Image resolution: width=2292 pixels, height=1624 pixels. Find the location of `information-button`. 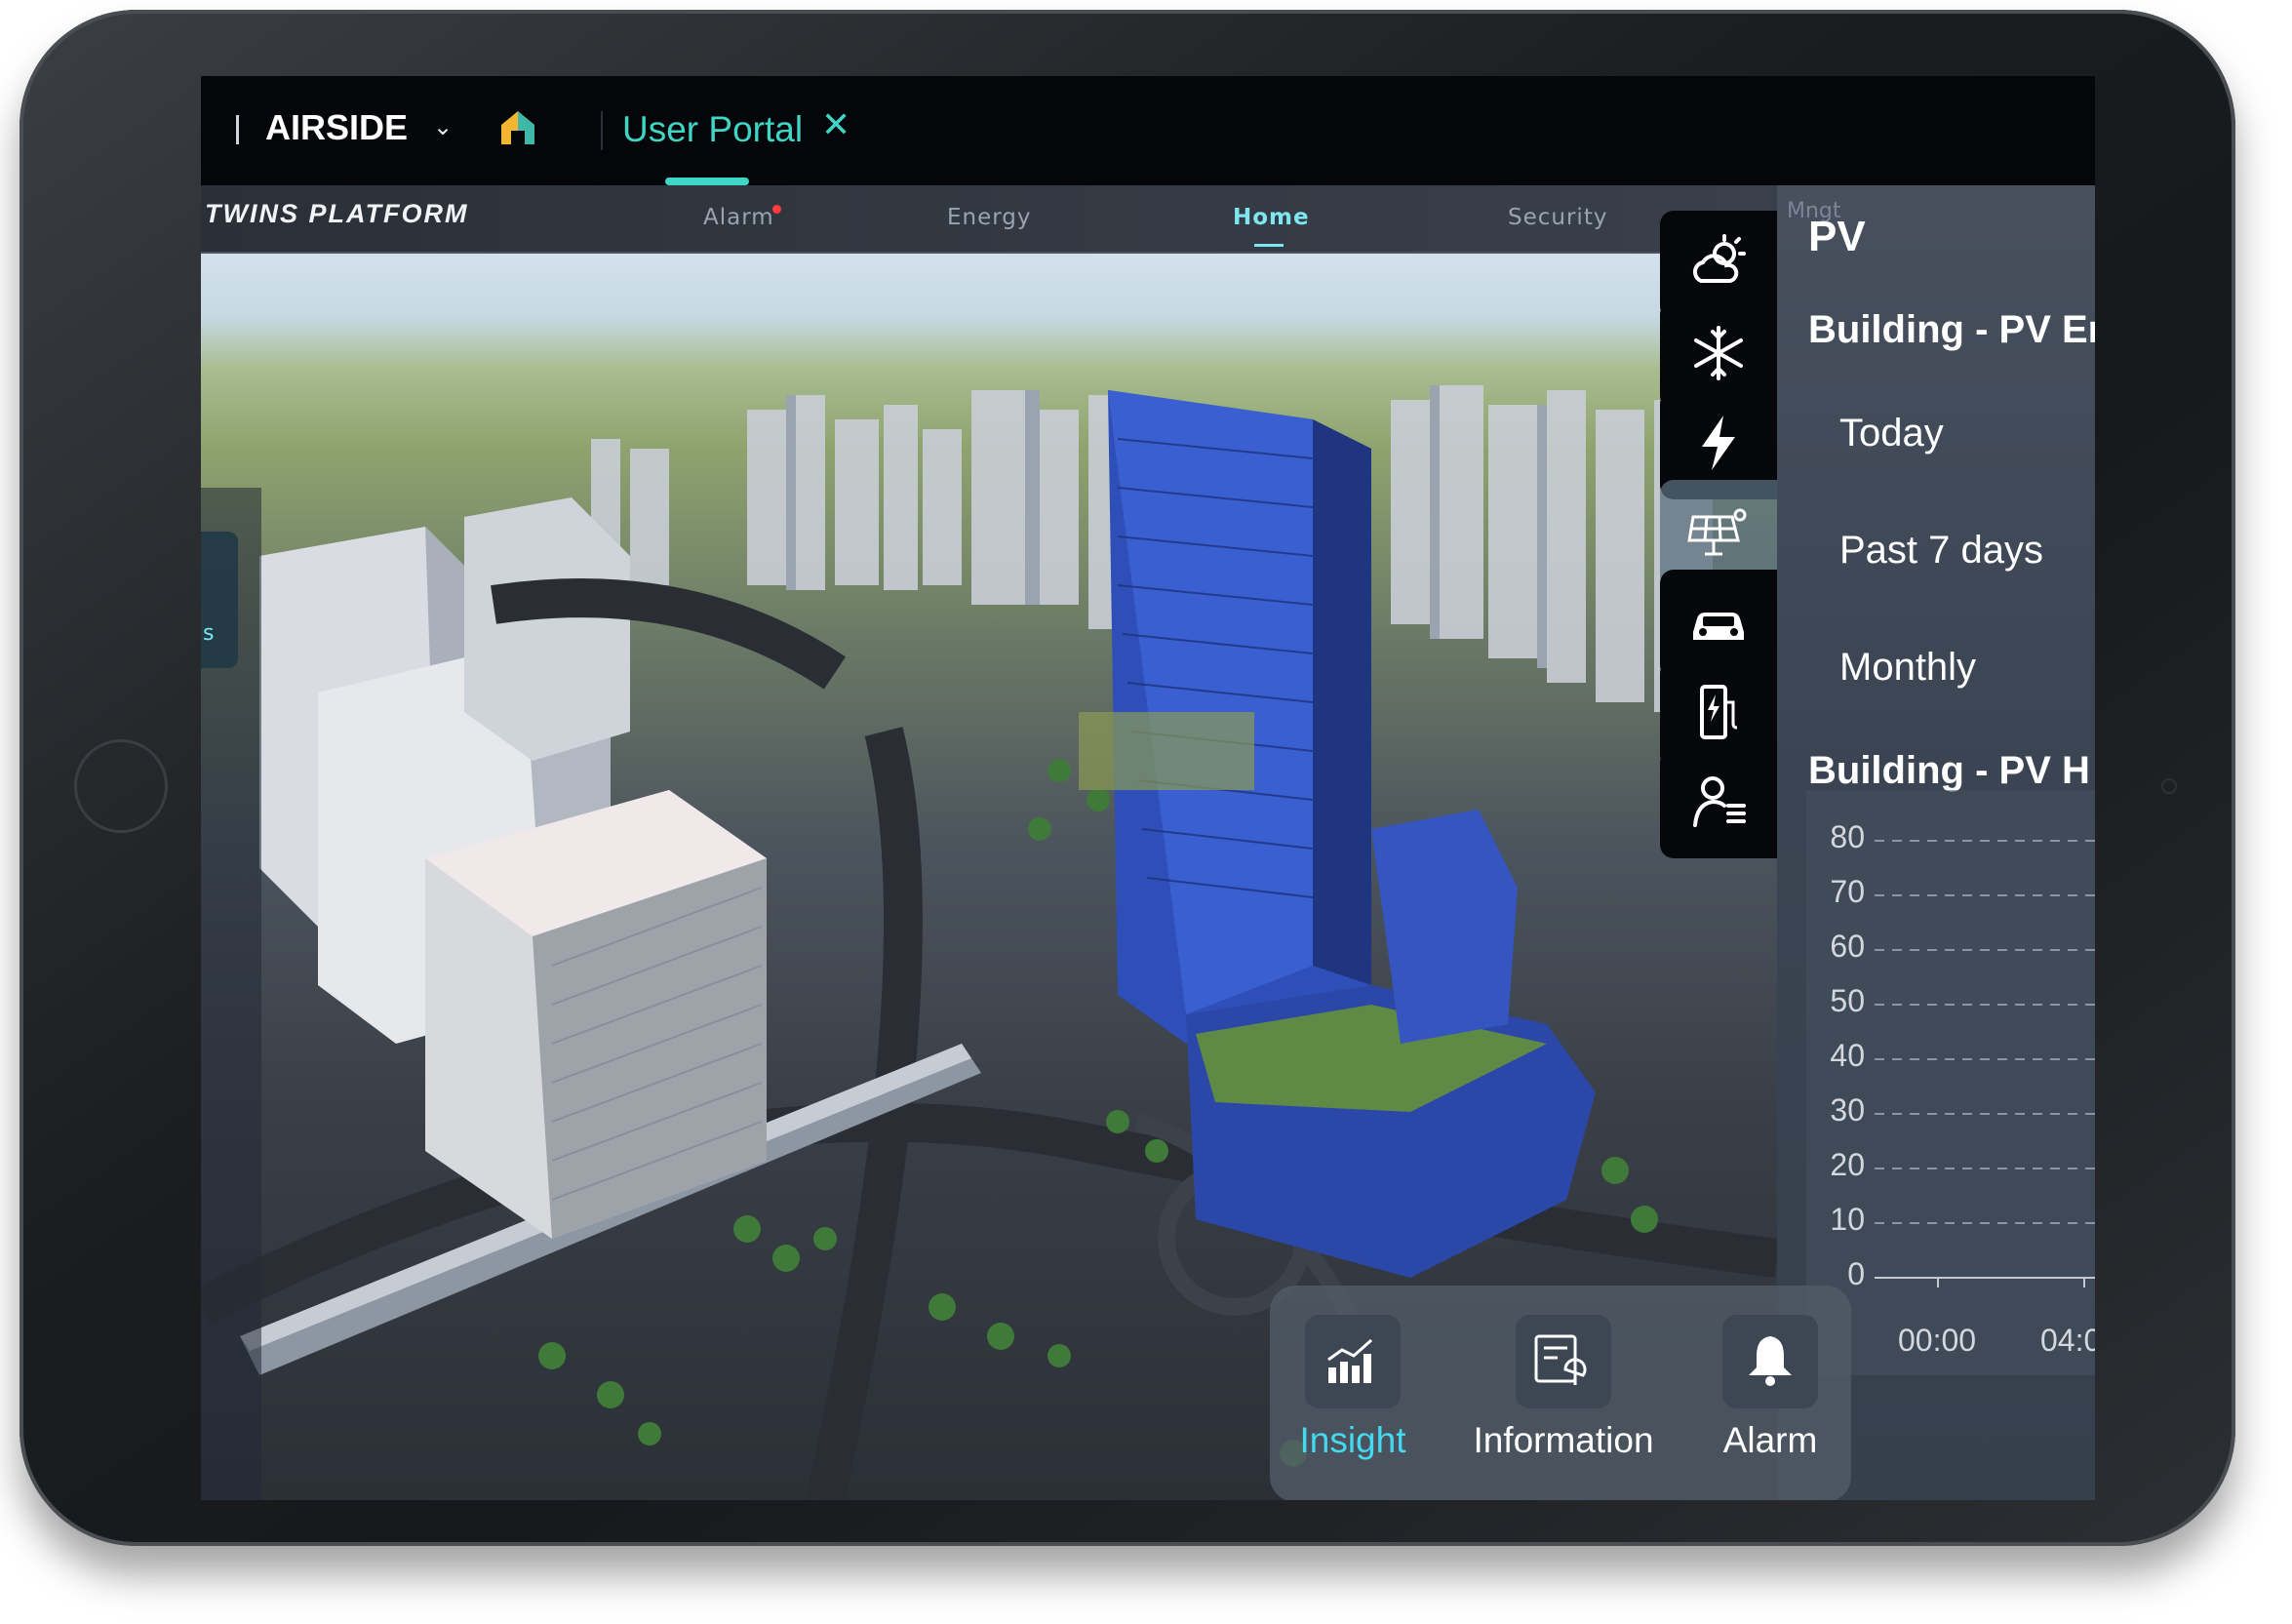

information-button is located at coordinates (1564, 1361).